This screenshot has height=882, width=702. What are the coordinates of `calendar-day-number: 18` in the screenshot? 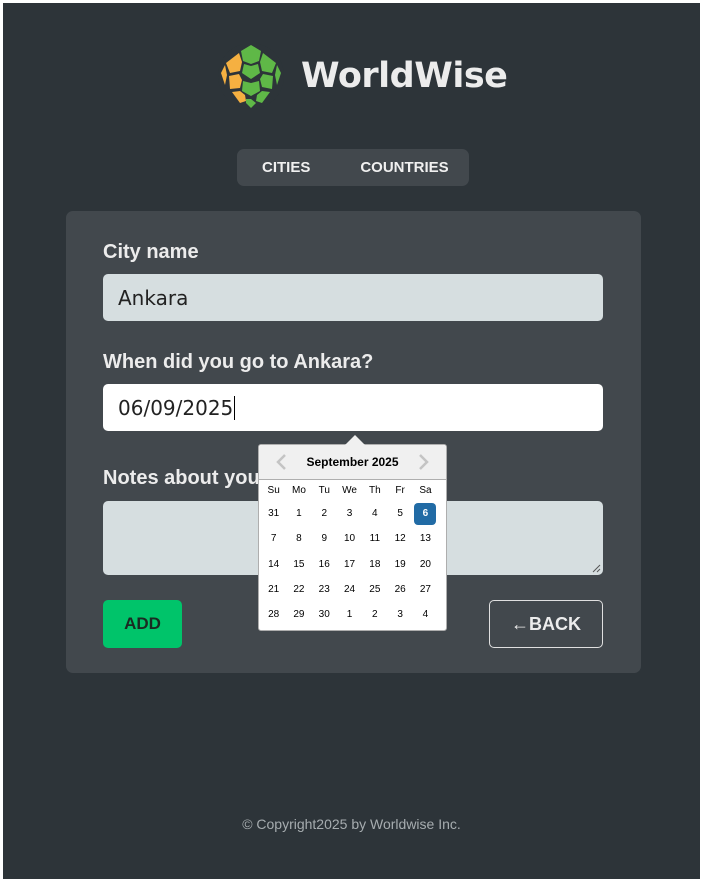 It's located at (375, 564).